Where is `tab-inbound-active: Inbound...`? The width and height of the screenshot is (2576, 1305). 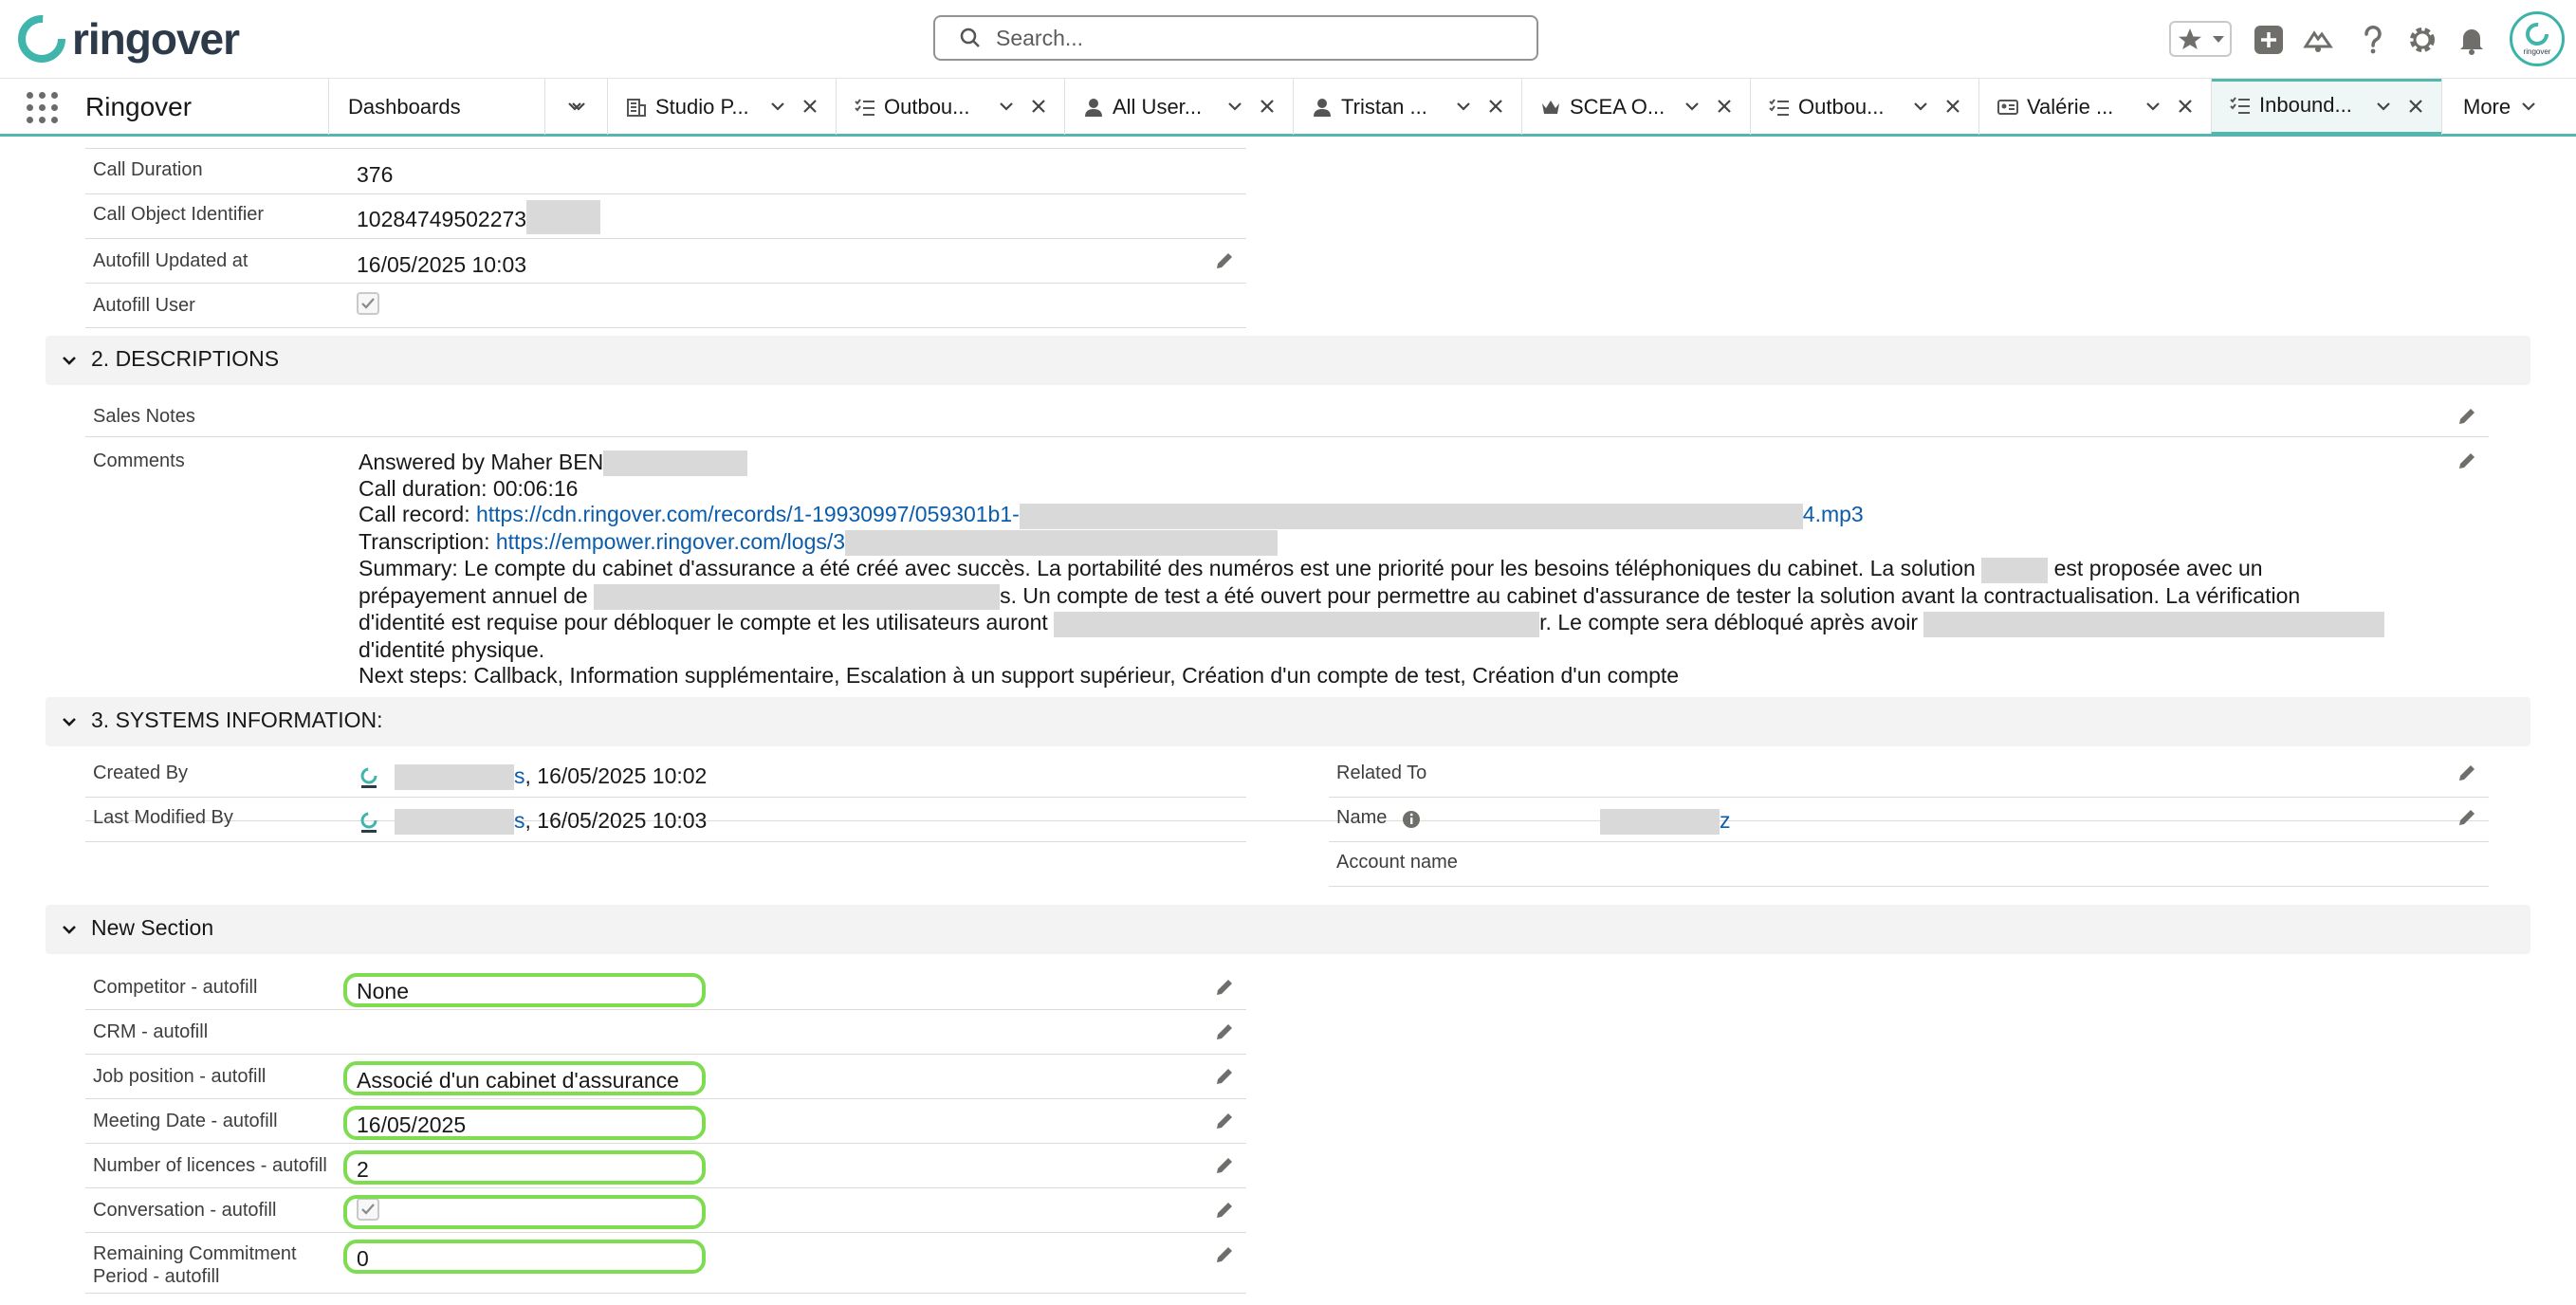
tab-inbound-active: Inbound... is located at coordinates (2326, 107).